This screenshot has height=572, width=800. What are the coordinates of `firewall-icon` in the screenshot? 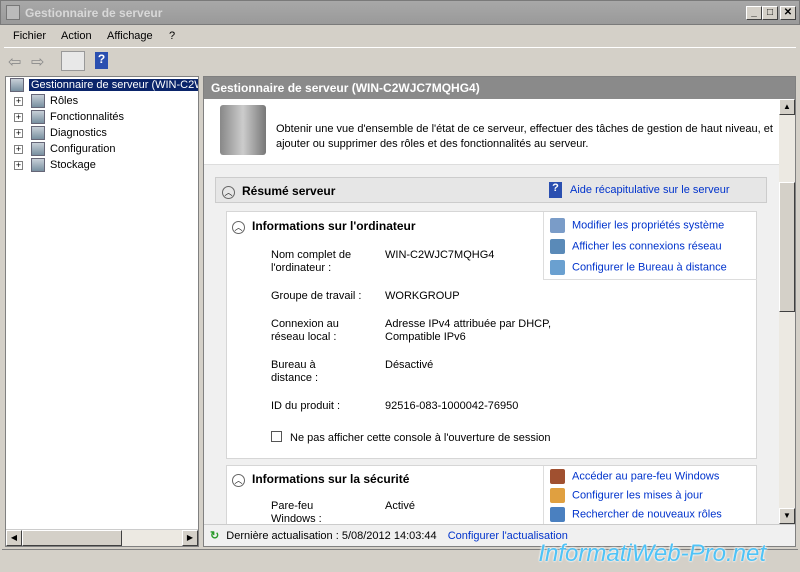 It's located at (557, 476).